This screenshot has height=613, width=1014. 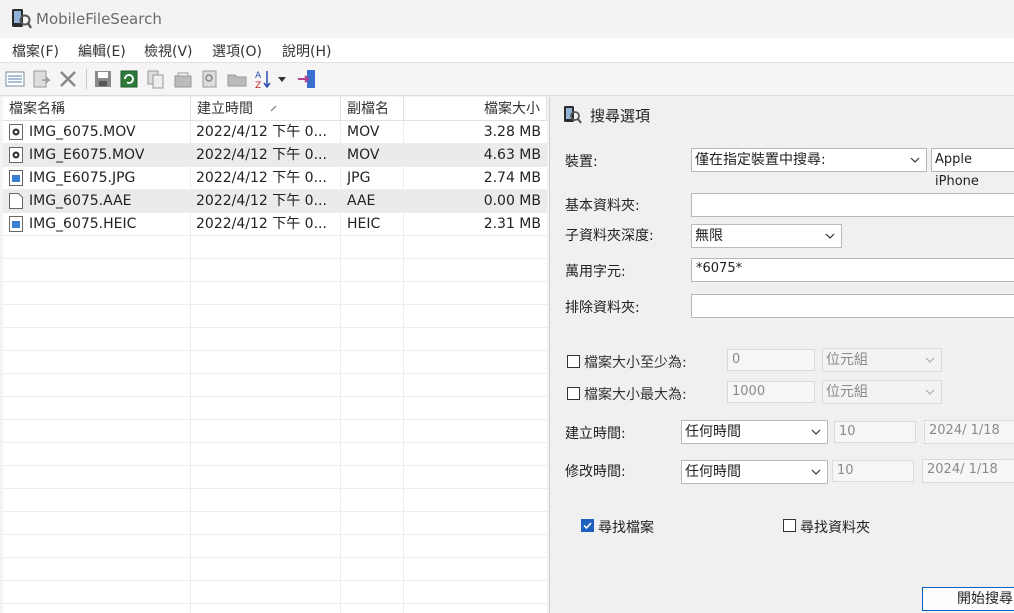 I want to click on find-folders-label: 尋找資料夾, so click(x=835, y=528).